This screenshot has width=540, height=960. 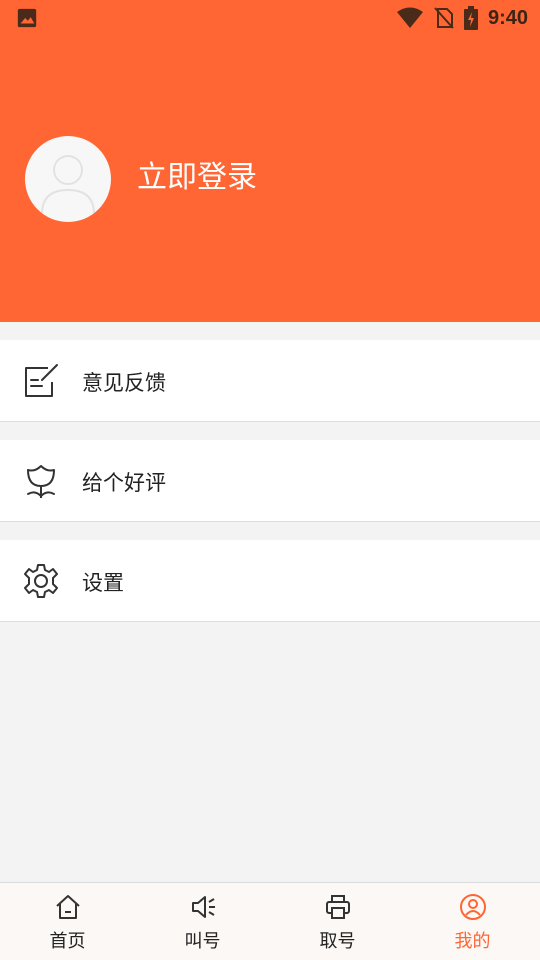 I want to click on battery-charging-icon, so click(x=470, y=18).